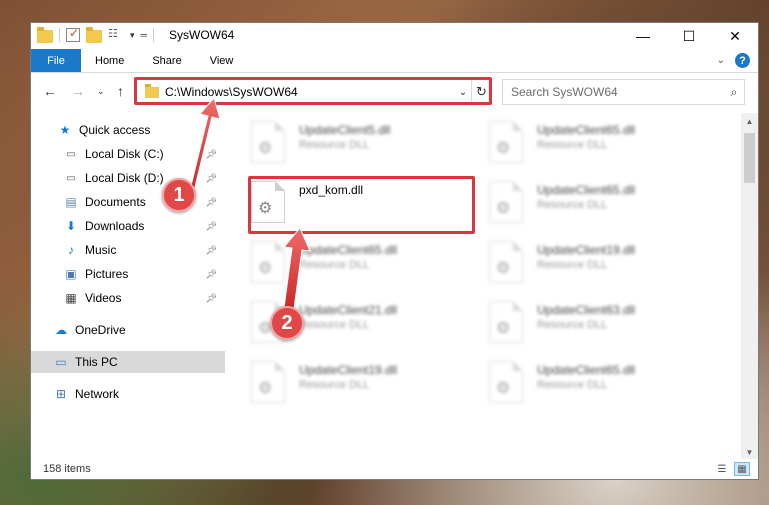 This screenshot has width=769, height=505. I want to click on file-name: pxd_kom.dll, so click(331, 190).